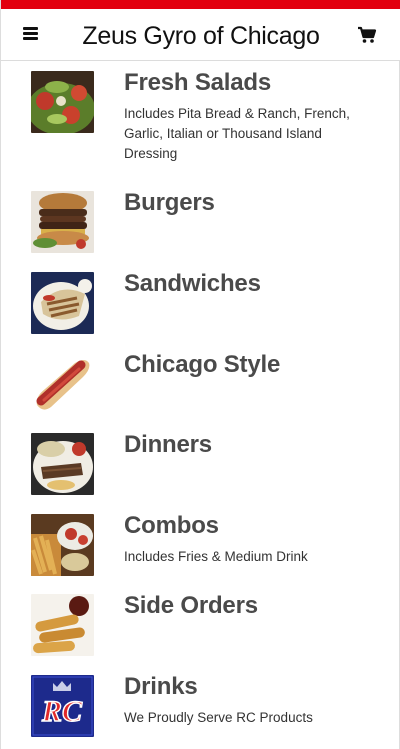 This screenshot has height=749, width=400. Describe the element at coordinates (200, 707) in the screenshot. I see `menu-item-drinks: RC Drinks We Proudly Serve RC Products` at that location.